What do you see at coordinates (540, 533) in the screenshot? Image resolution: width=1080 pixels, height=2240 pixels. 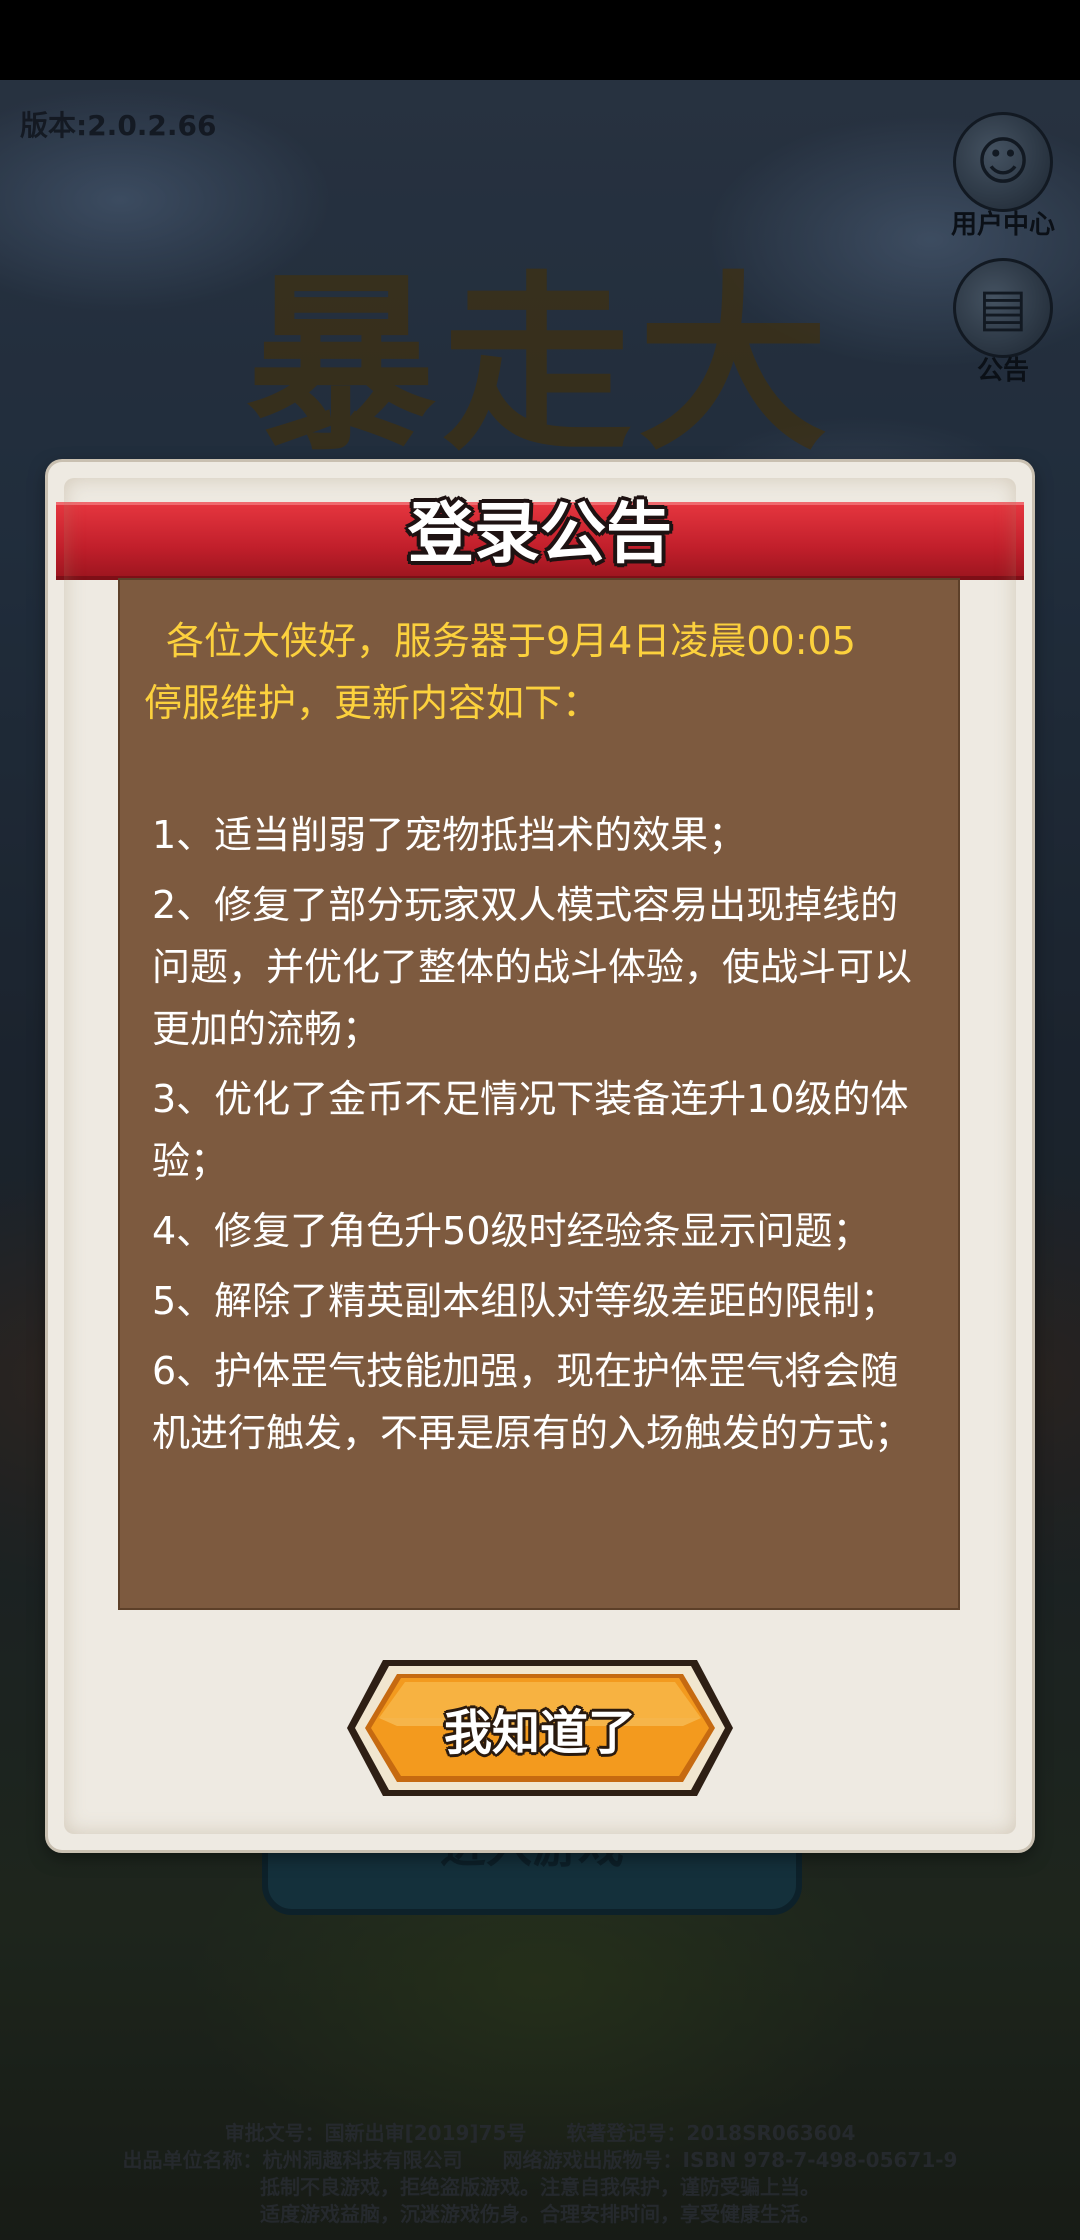 I see `dialog-title: 登录公告` at bounding box center [540, 533].